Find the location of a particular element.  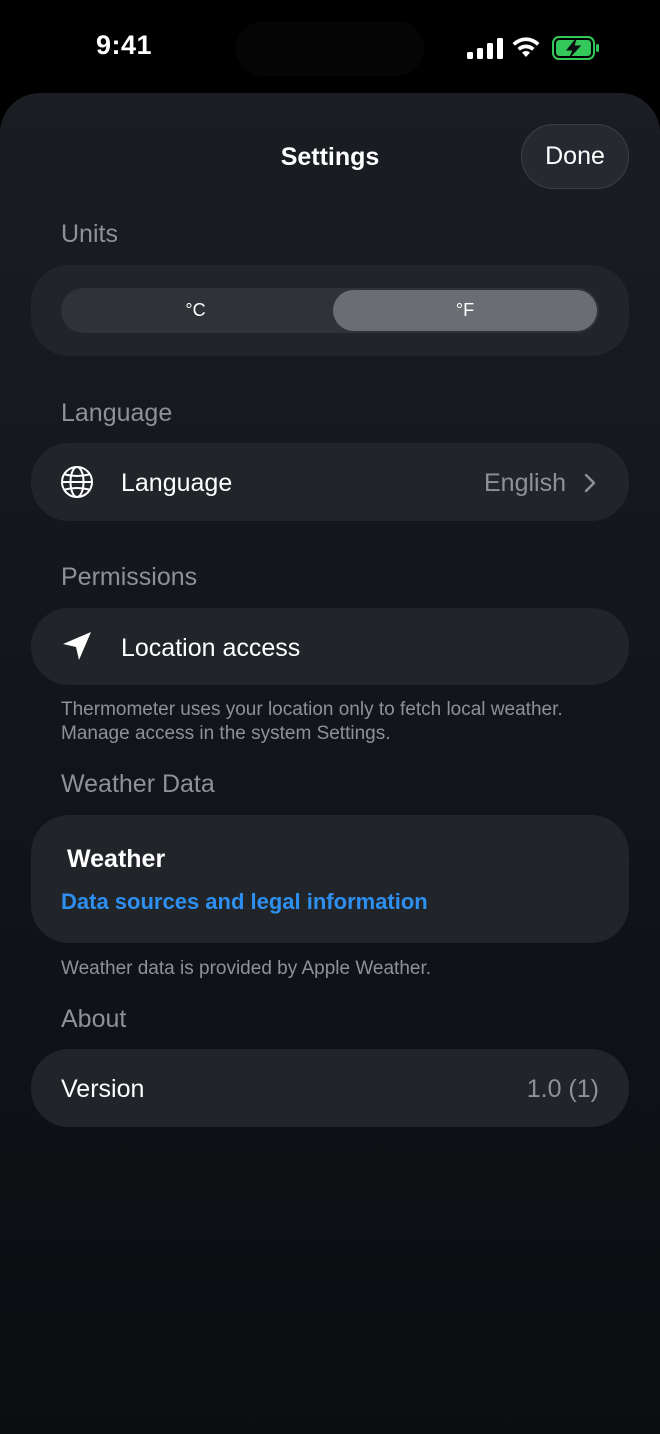

unit-option-celsius: °C is located at coordinates (195, 310).